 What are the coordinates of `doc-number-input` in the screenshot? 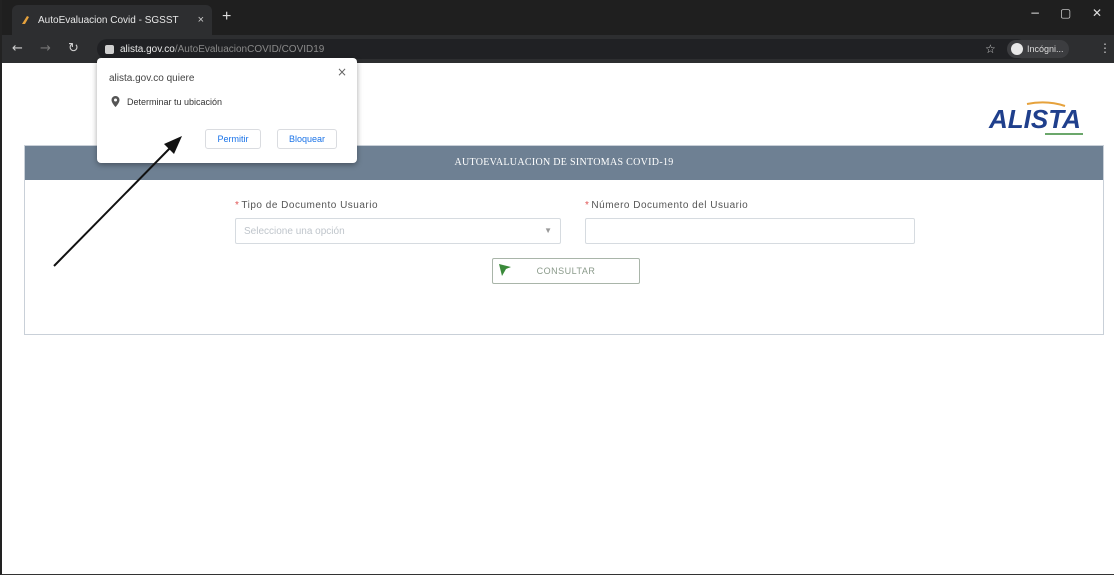 It's located at (750, 231).